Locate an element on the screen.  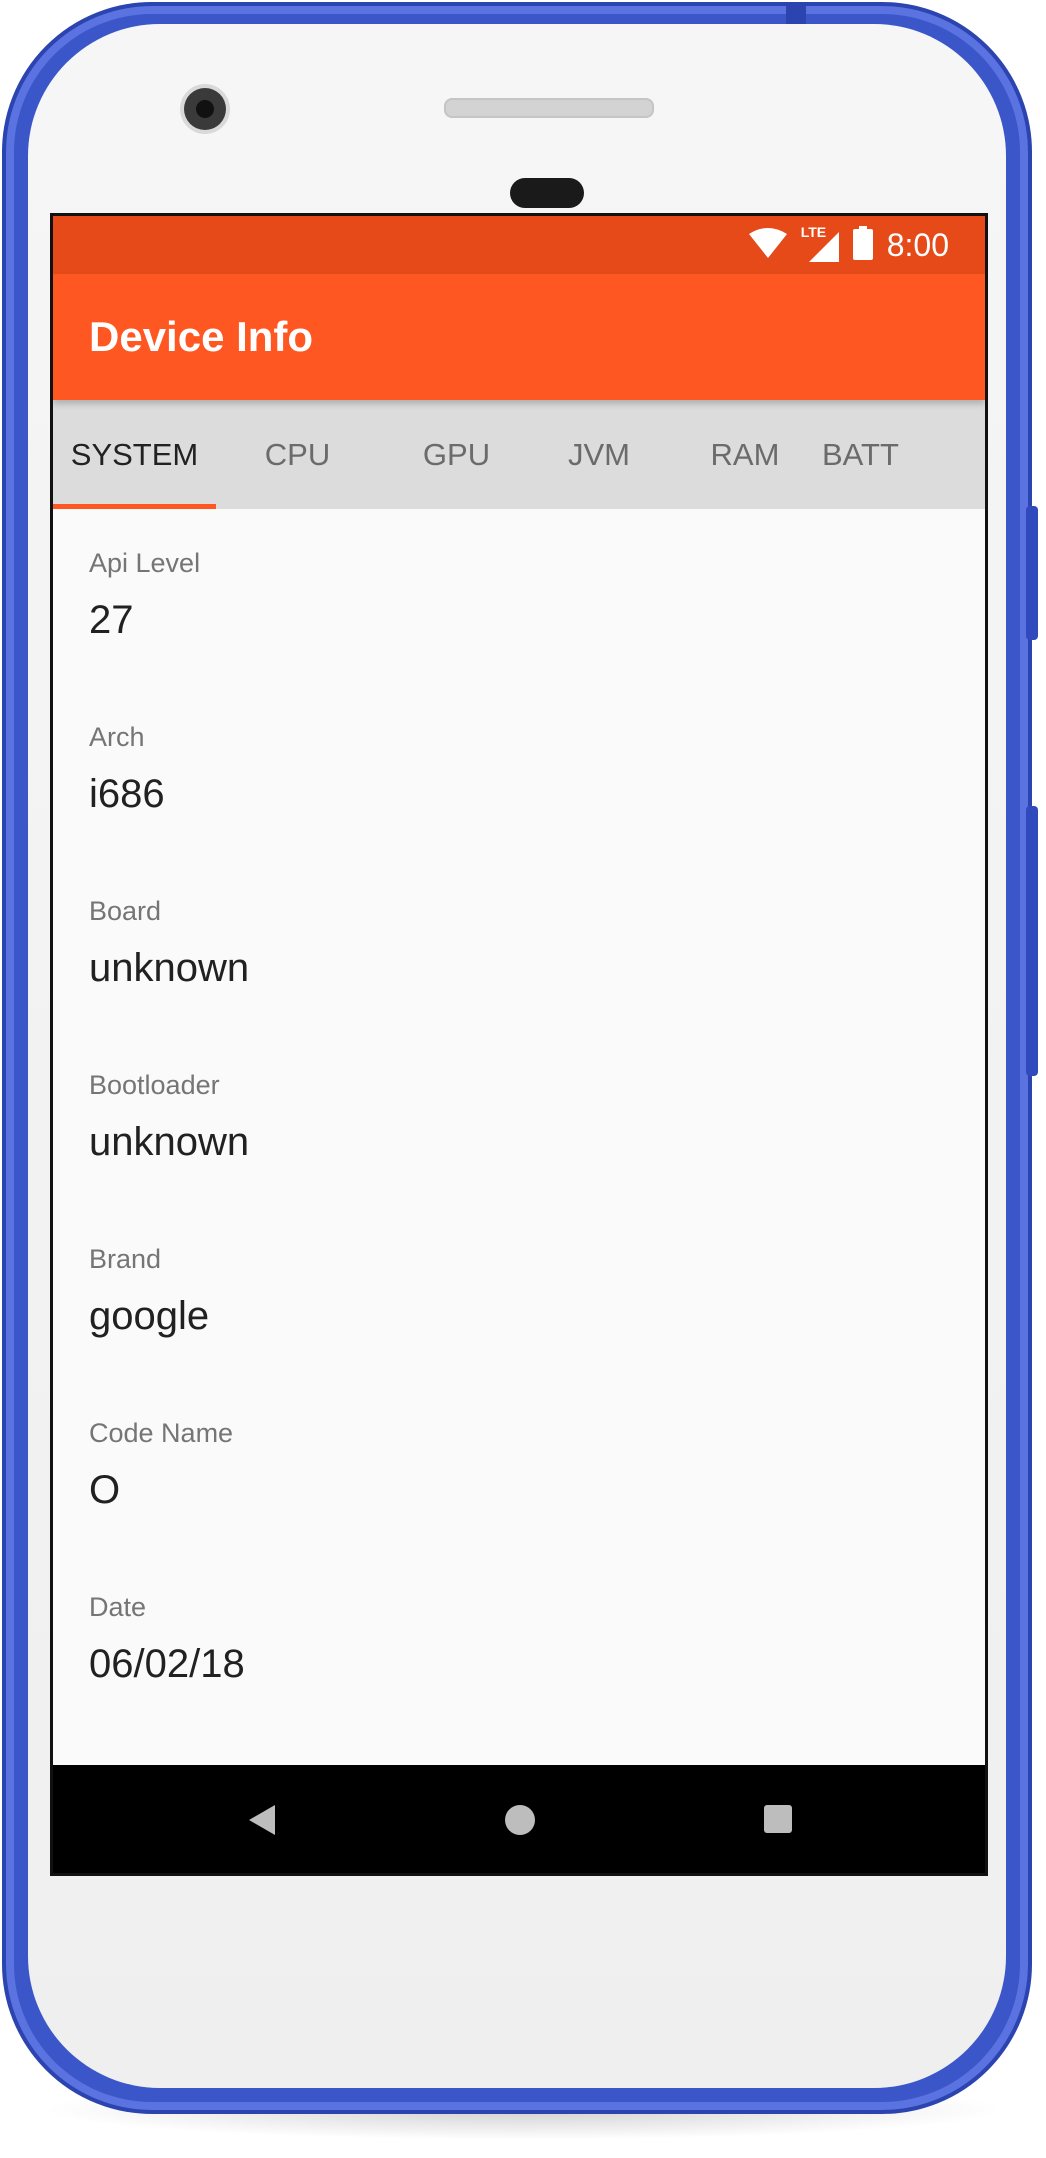
info-item-api-level: Api Level 27 is located at coordinates (537, 634).